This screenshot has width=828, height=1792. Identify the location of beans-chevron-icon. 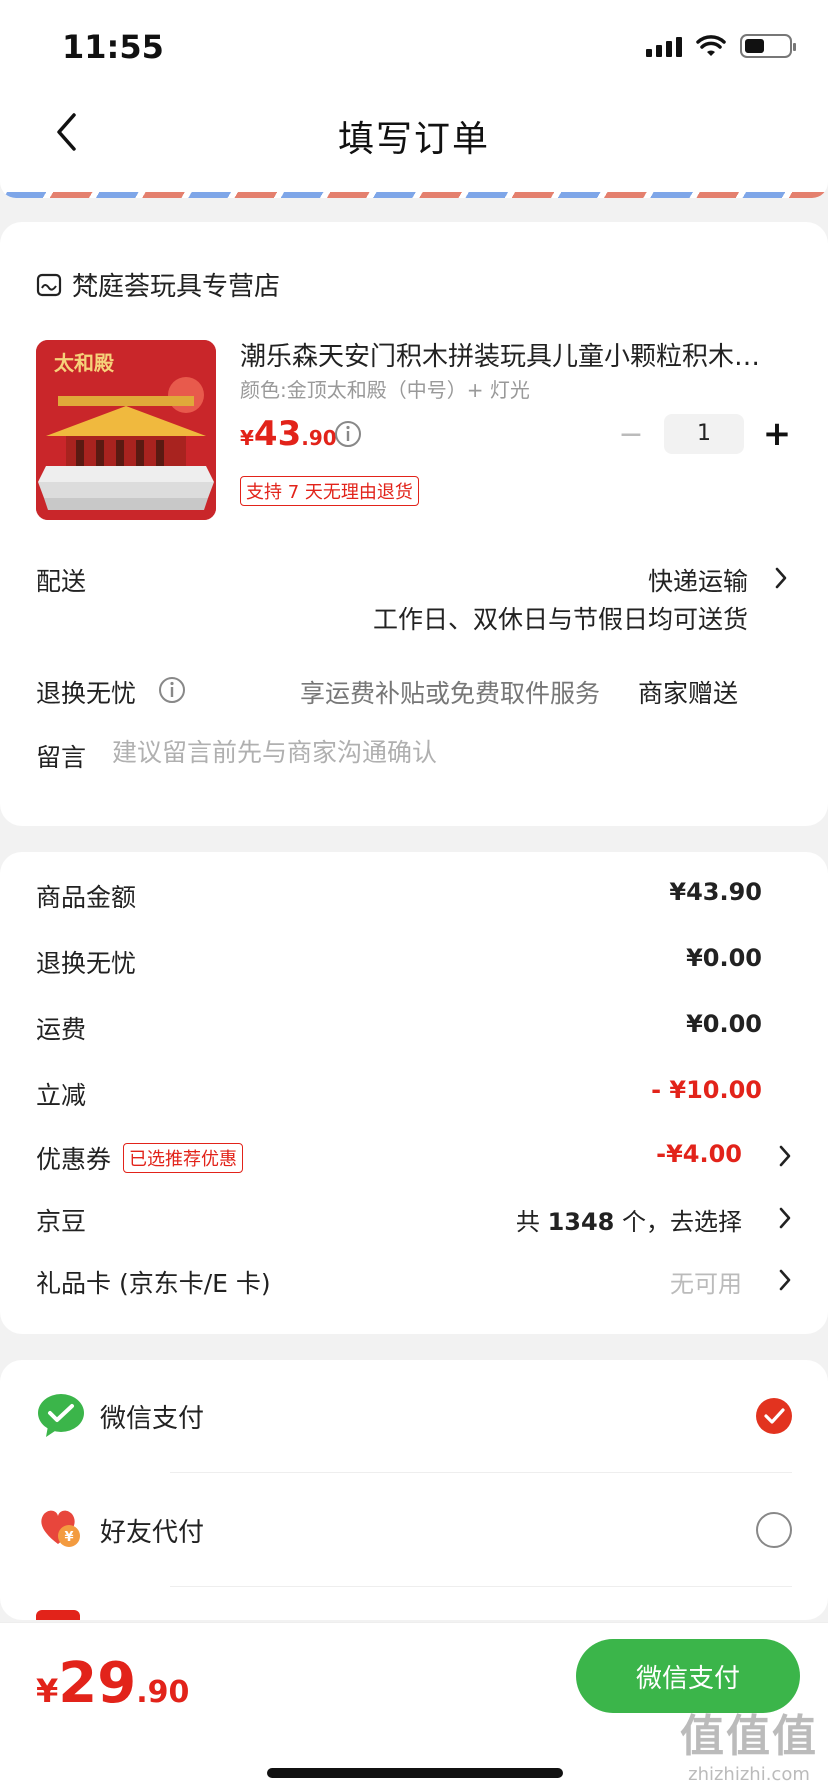
(785, 1218).